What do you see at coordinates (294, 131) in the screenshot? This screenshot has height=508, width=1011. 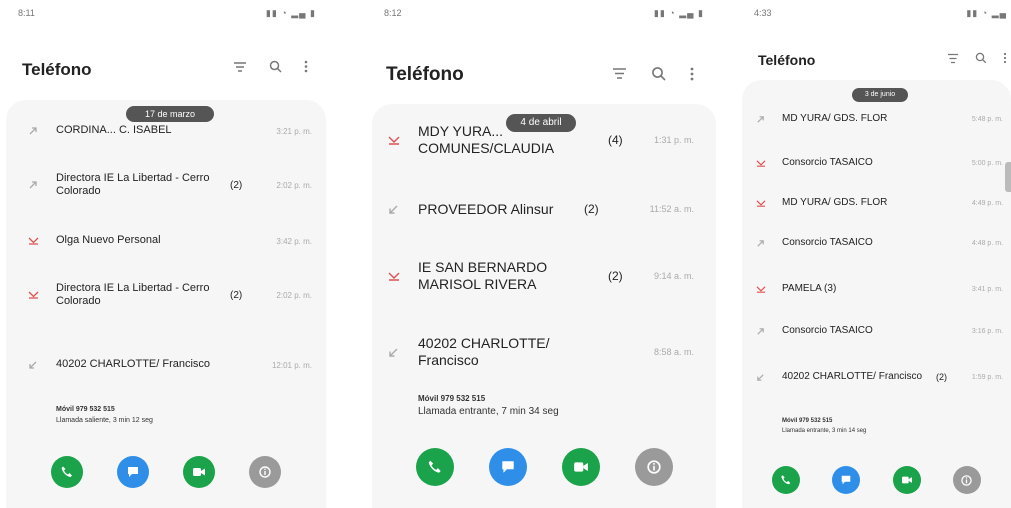 I see `call-time: 3:21 p. m.` at bounding box center [294, 131].